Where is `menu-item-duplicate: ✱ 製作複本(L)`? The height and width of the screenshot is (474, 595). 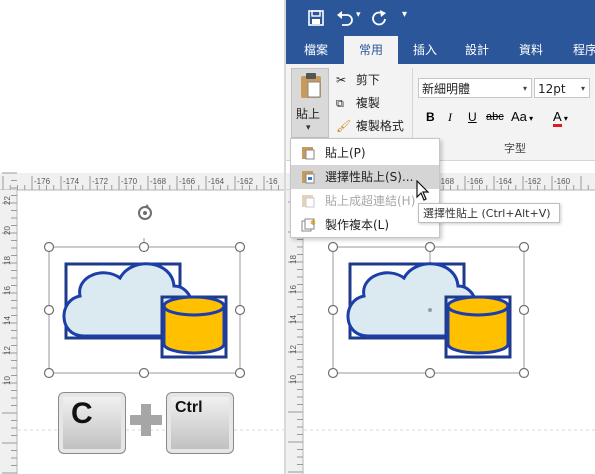 menu-item-duplicate: ✱ 製作複本(L) is located at coordinates (365, 225).